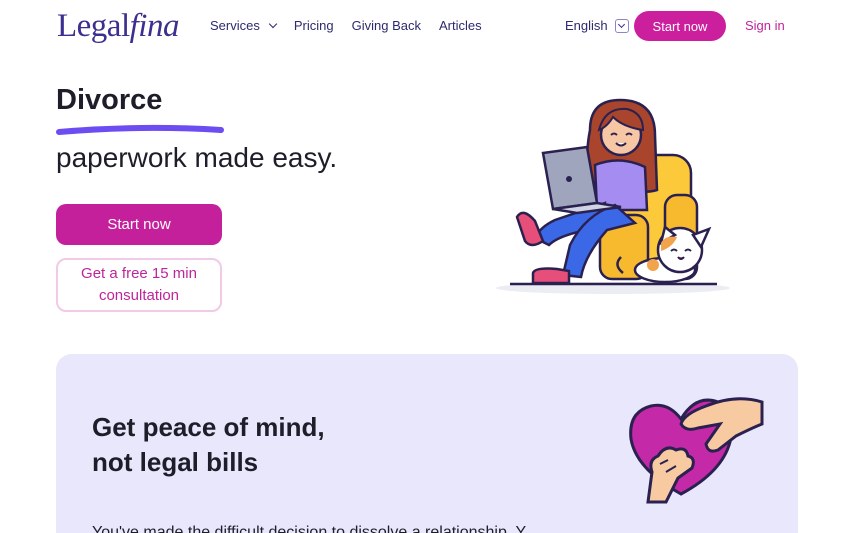  I want to click on language-select: English, so click(597, 25).